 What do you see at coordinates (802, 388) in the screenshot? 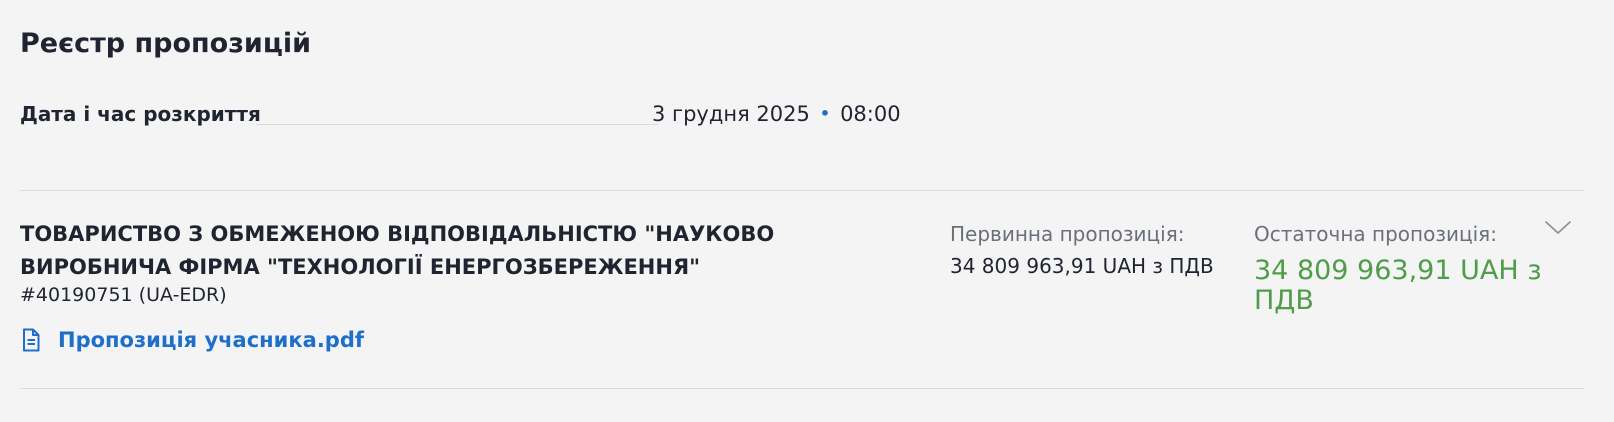
I see `divider-bottom` at bounding box center [802, 388].